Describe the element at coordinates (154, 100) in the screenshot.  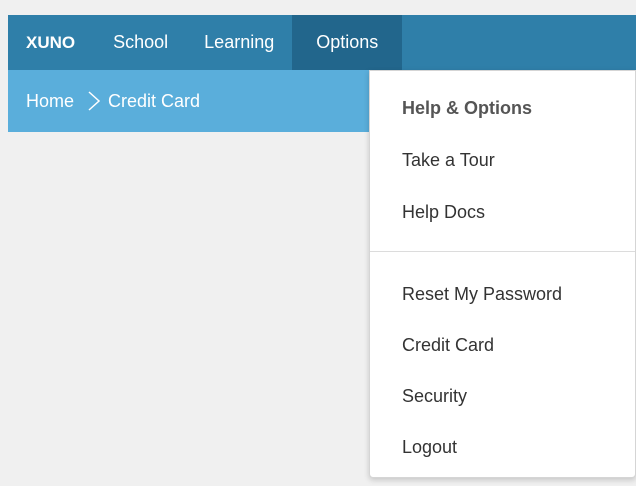
I see `breadcrumb-current: Credit Card` at that location.